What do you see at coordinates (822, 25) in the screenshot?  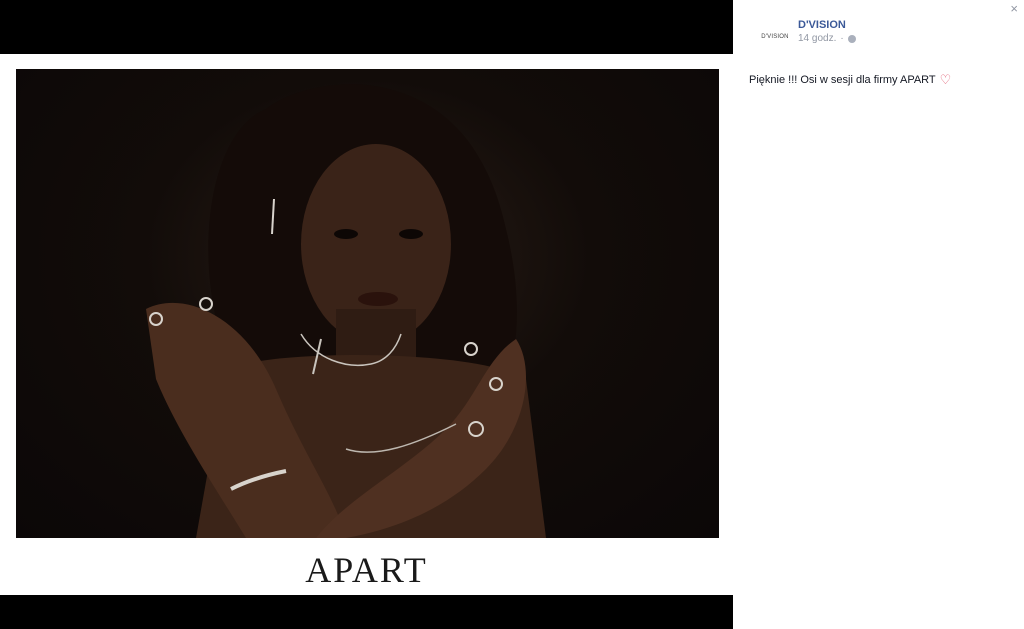 I see `page-name-link: D'VISION` at bounding box center [822, 25].